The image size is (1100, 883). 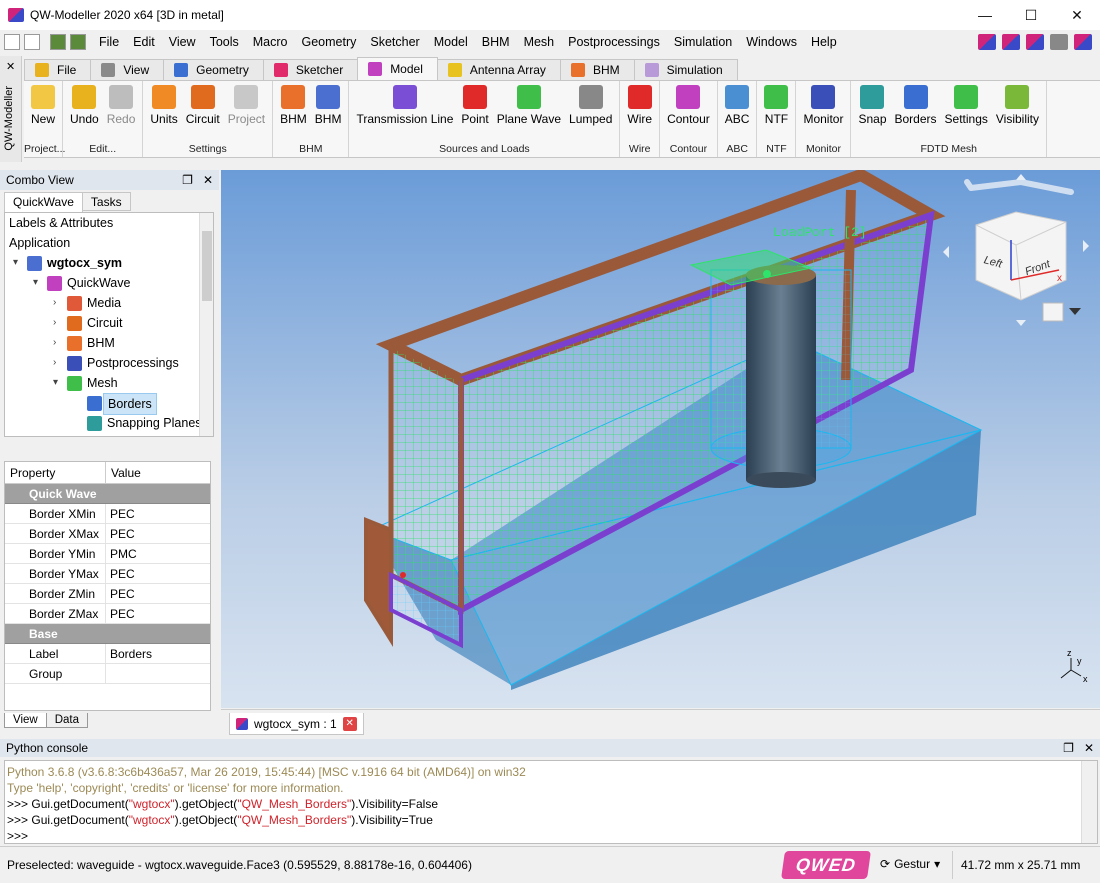 What do you see at coordinates (109, 303) in the screenshot?
I see `tree-item-media: › Media` at bounding box center [109, 303].